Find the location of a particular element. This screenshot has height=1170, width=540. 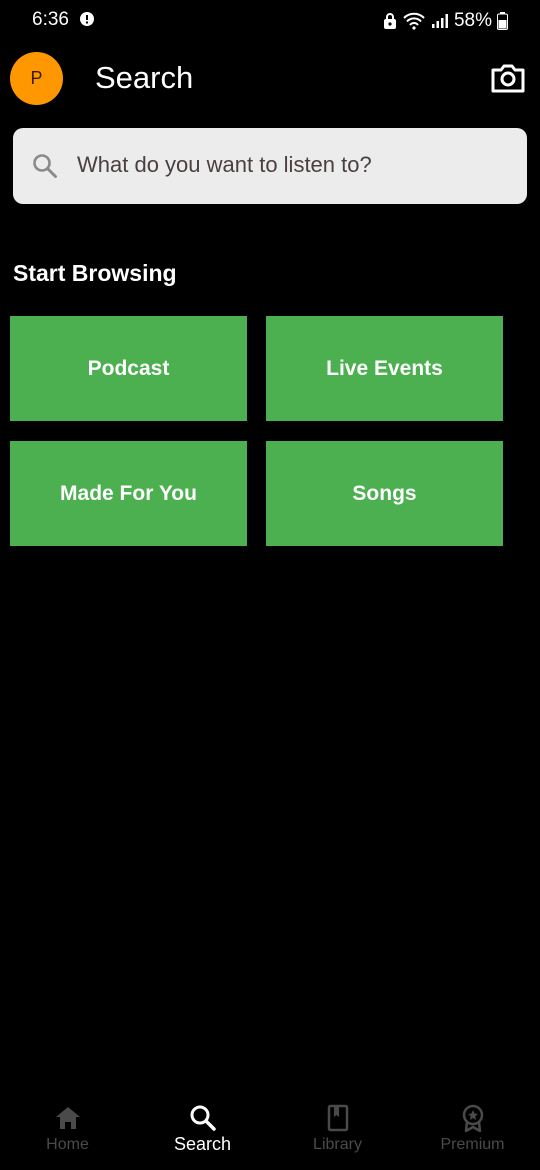

nav-item-home: Home is located at coordinates (67, 1130).